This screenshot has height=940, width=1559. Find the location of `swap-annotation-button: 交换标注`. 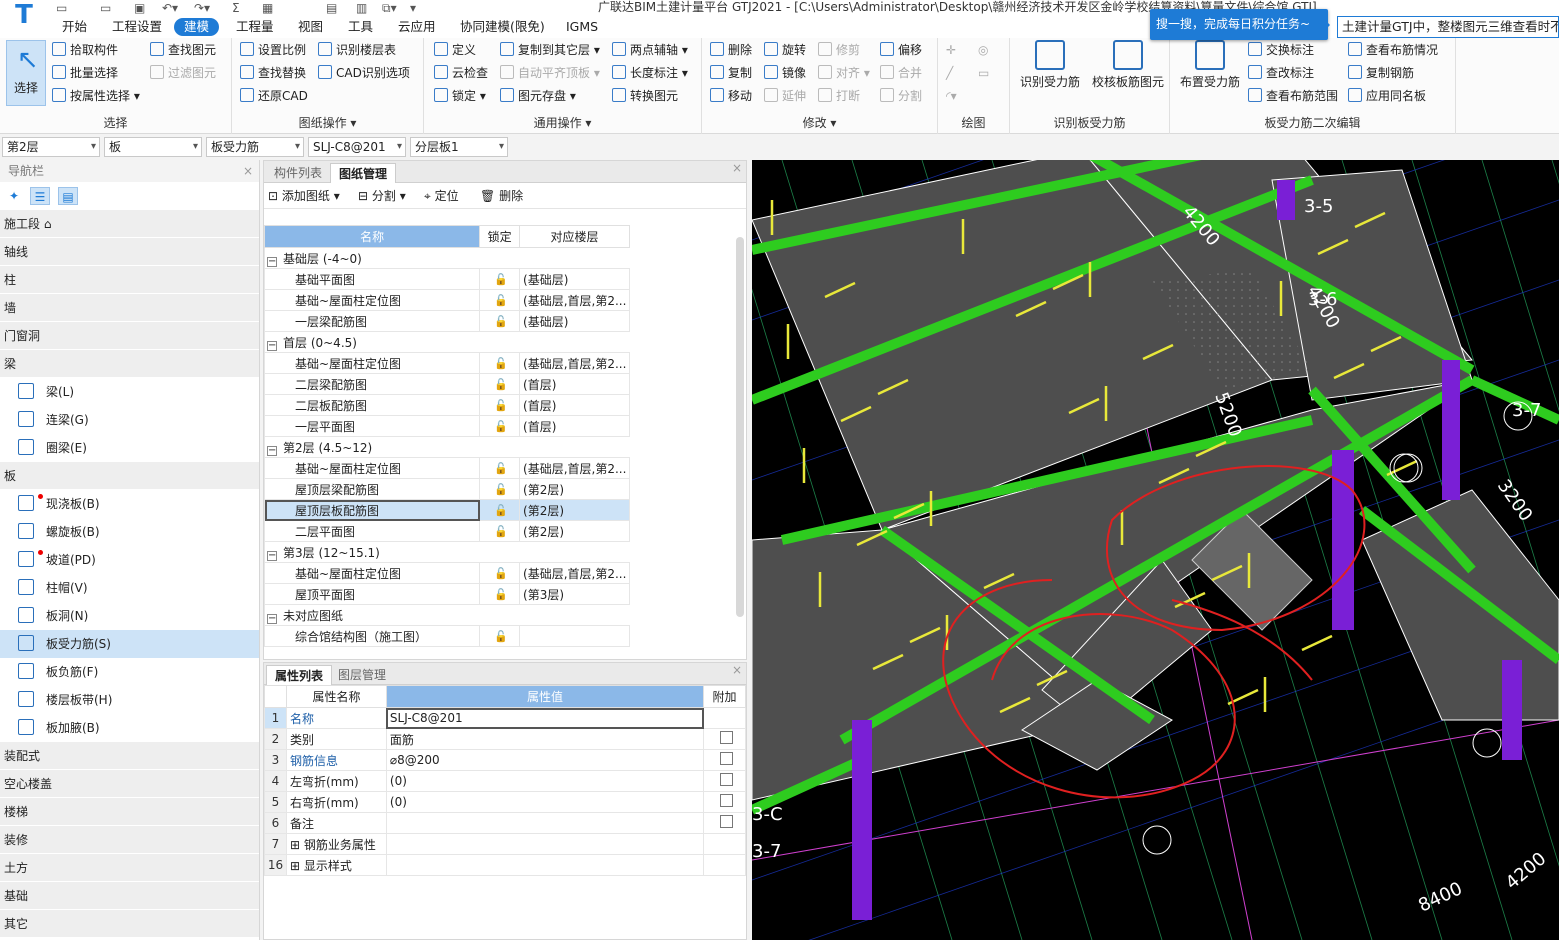

swap-annotation-button: 交换标注 is located at coordinates (1281, 50).